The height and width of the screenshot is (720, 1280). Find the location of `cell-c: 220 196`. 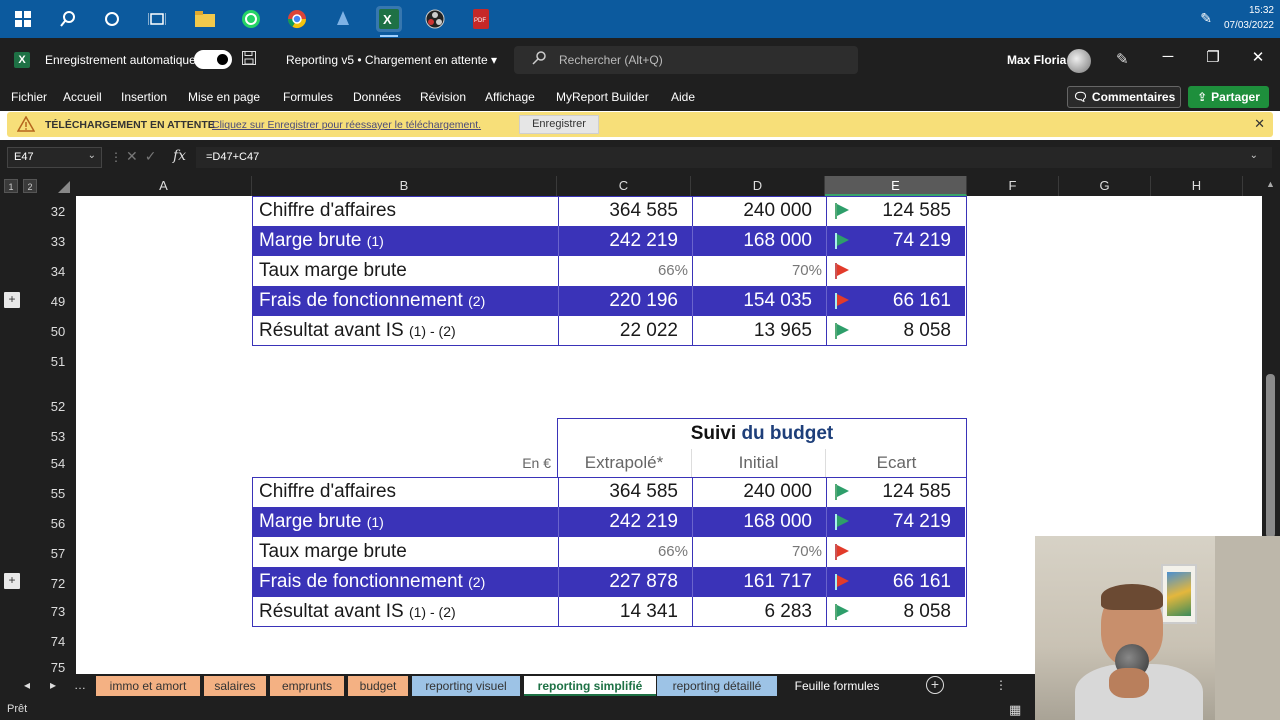

cell-c: 220 196 is located at coordinates (625, 301).